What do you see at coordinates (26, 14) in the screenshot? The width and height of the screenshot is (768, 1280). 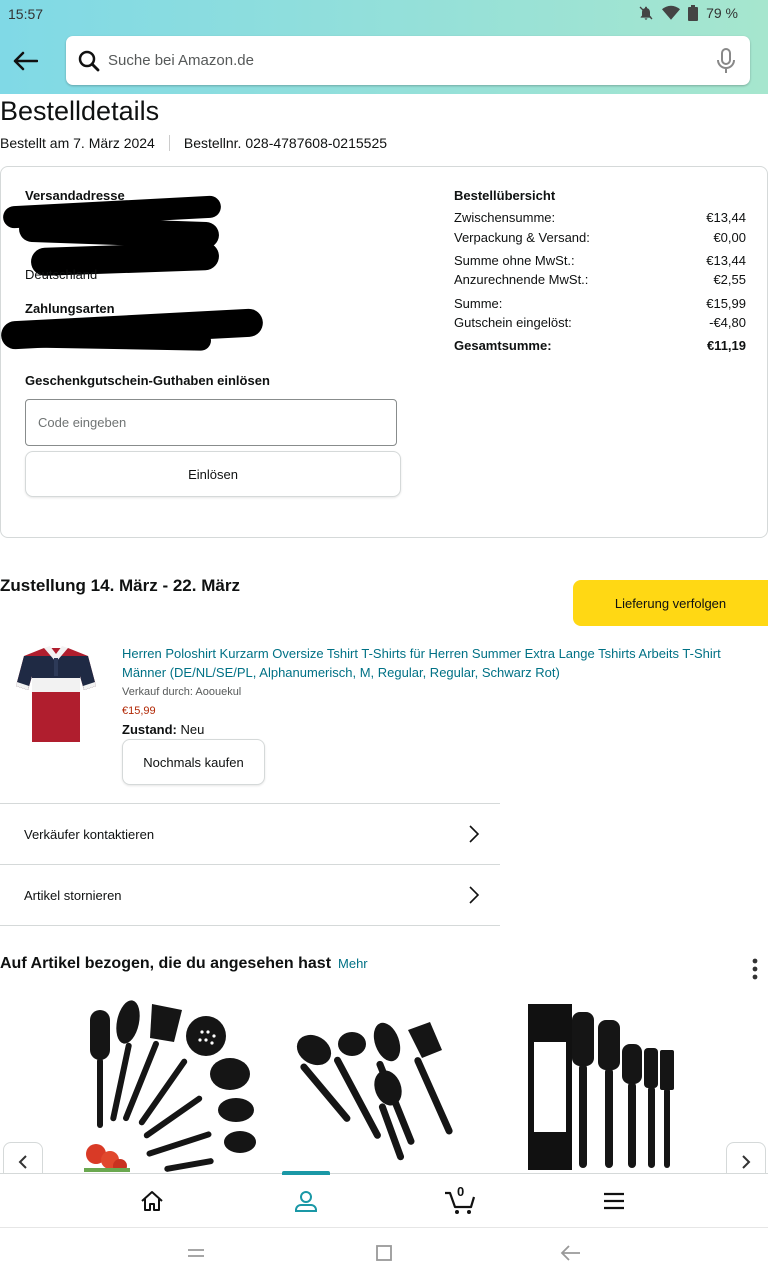 I see `status-time: 15:57` at bounding box center [26, 14].